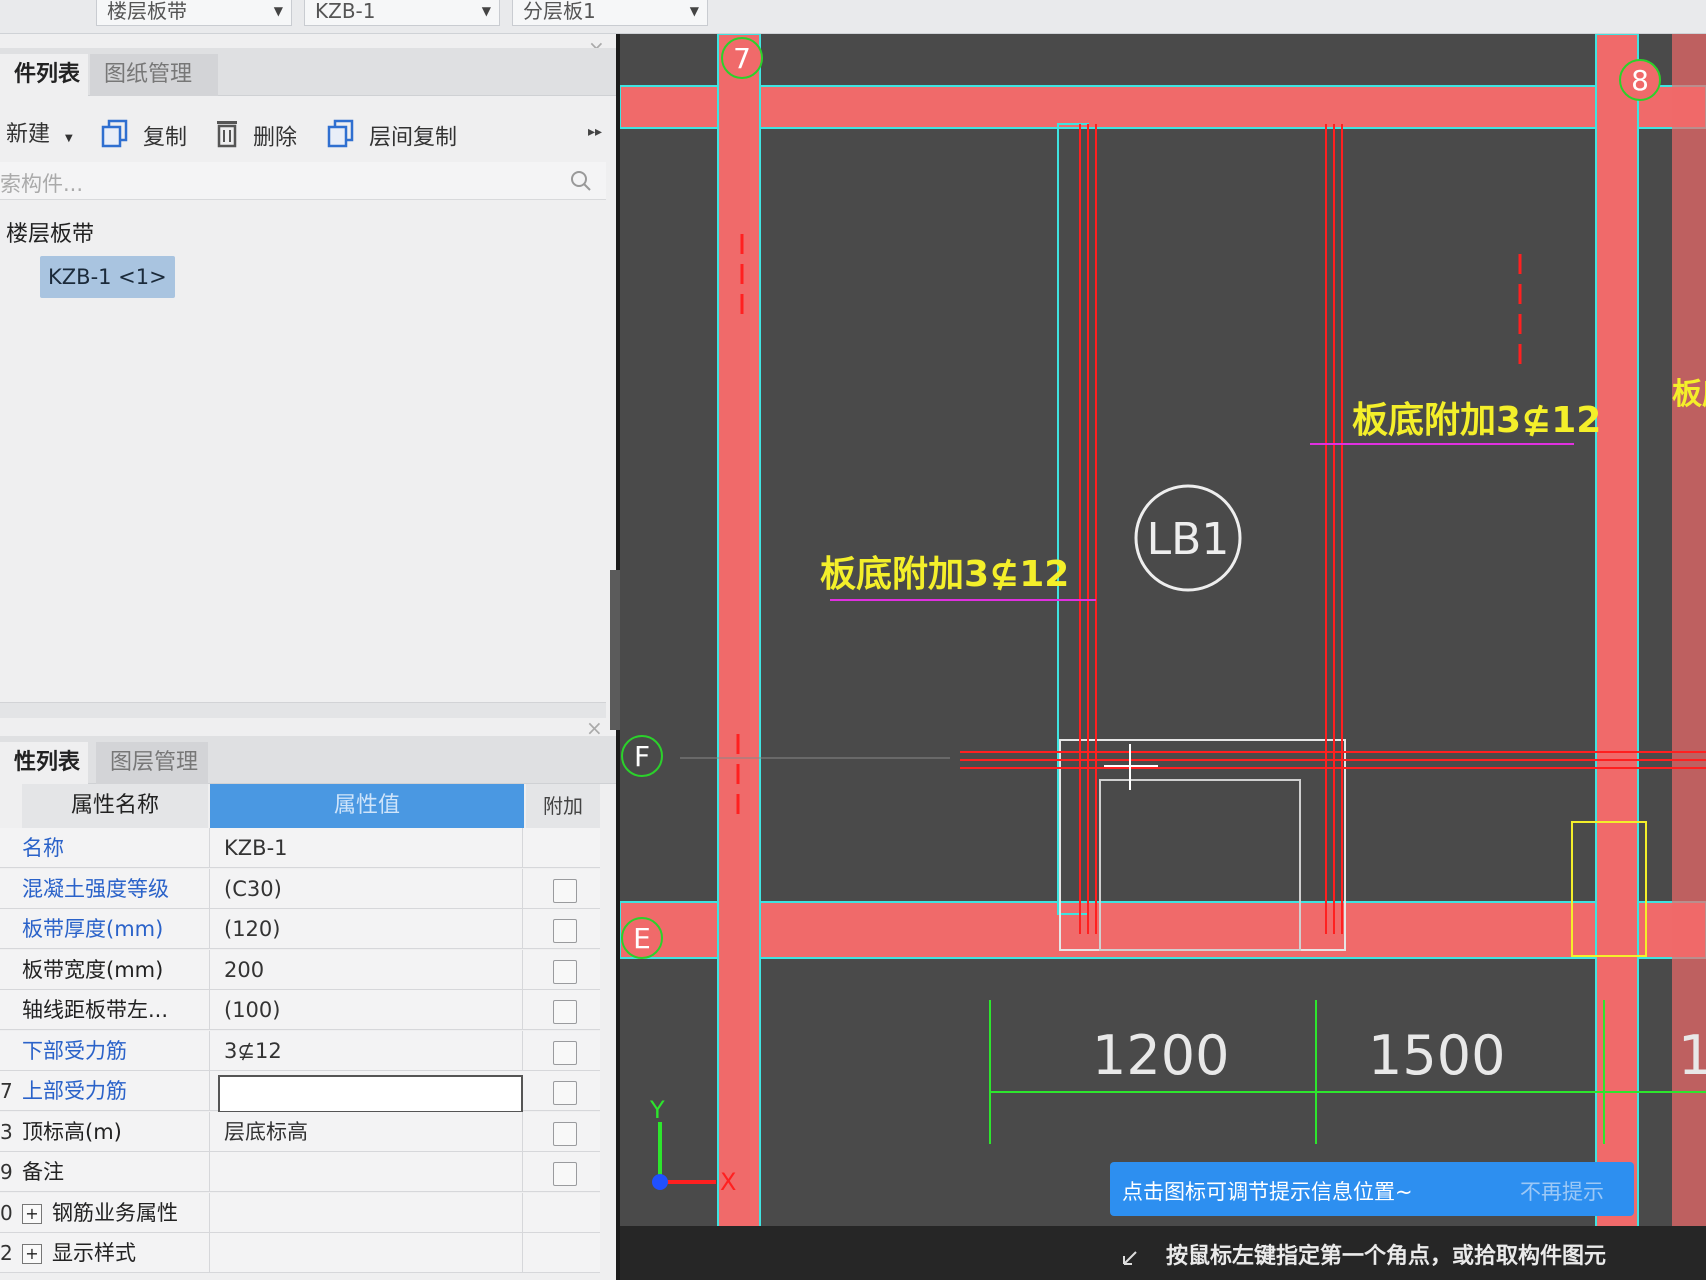 This screenshot has height=1280, width=1706. What do you see at coordinates (116, 1172) in the screenshot?
I see `property-name: 备注` at bounding box center [116, 1172].